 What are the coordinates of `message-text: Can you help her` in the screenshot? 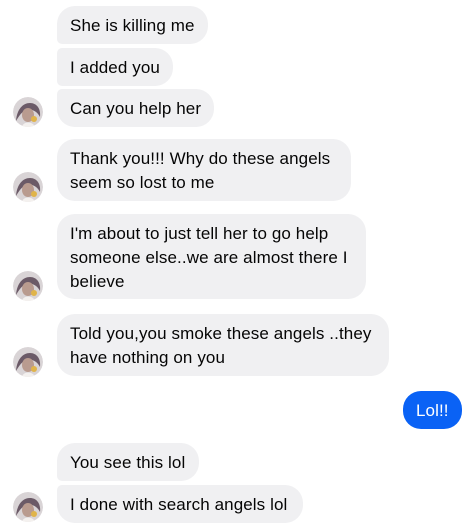 It's located at (136, 108).